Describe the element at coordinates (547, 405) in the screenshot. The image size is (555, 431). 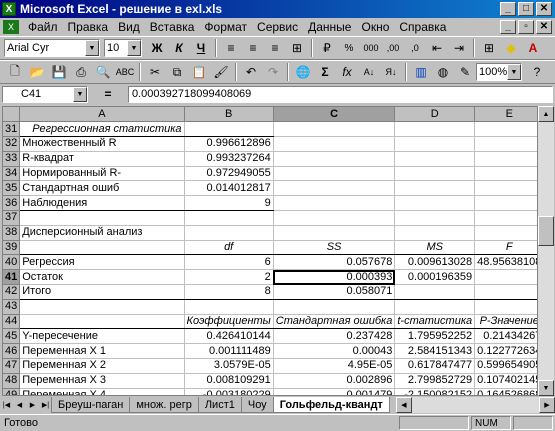
I see `scroll-right-icon: ▶` at that location.